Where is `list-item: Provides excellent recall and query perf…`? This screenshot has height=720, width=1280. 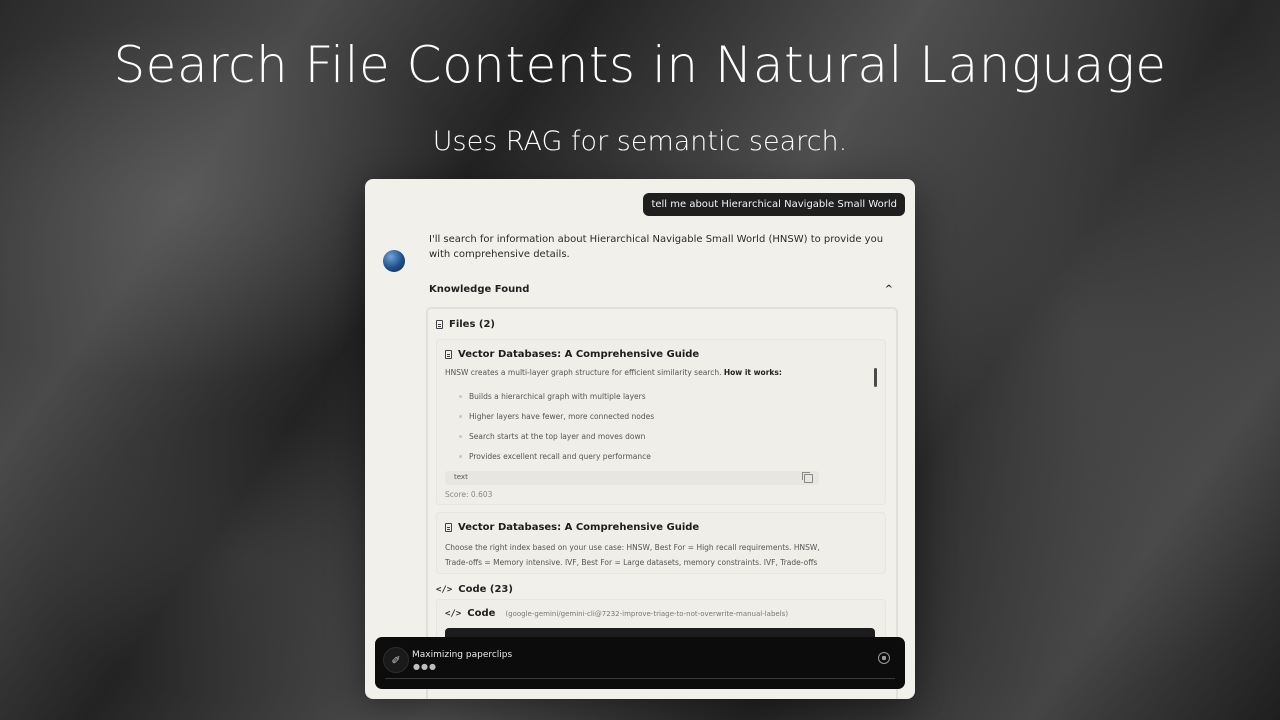
list-item: Provides excellent recall and query perf… is located at coordinates (556, 460).